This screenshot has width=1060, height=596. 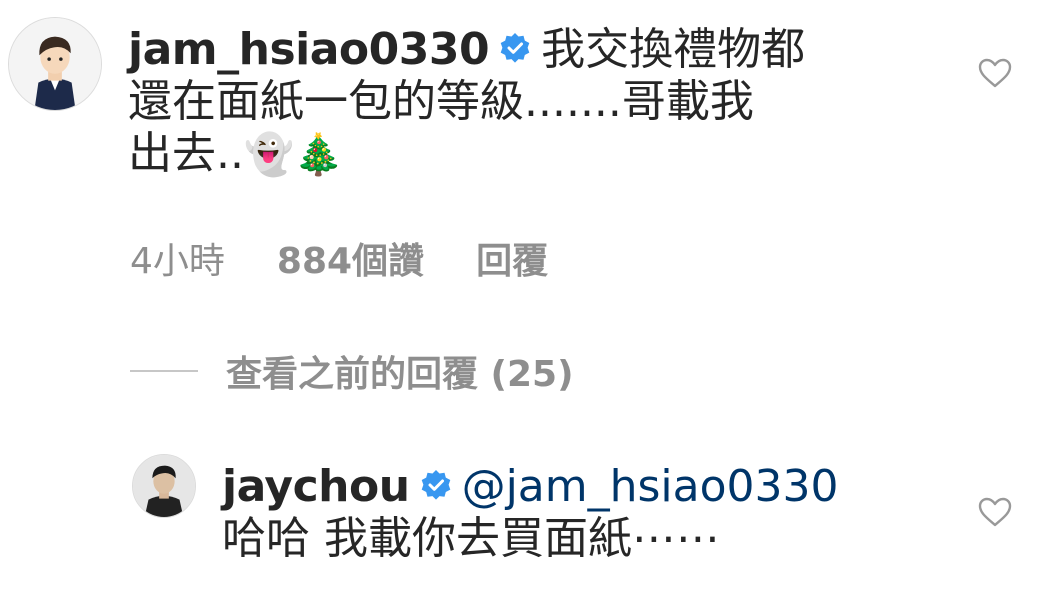 I want to click on avatar-jaychou, so click(x=164, y=486).